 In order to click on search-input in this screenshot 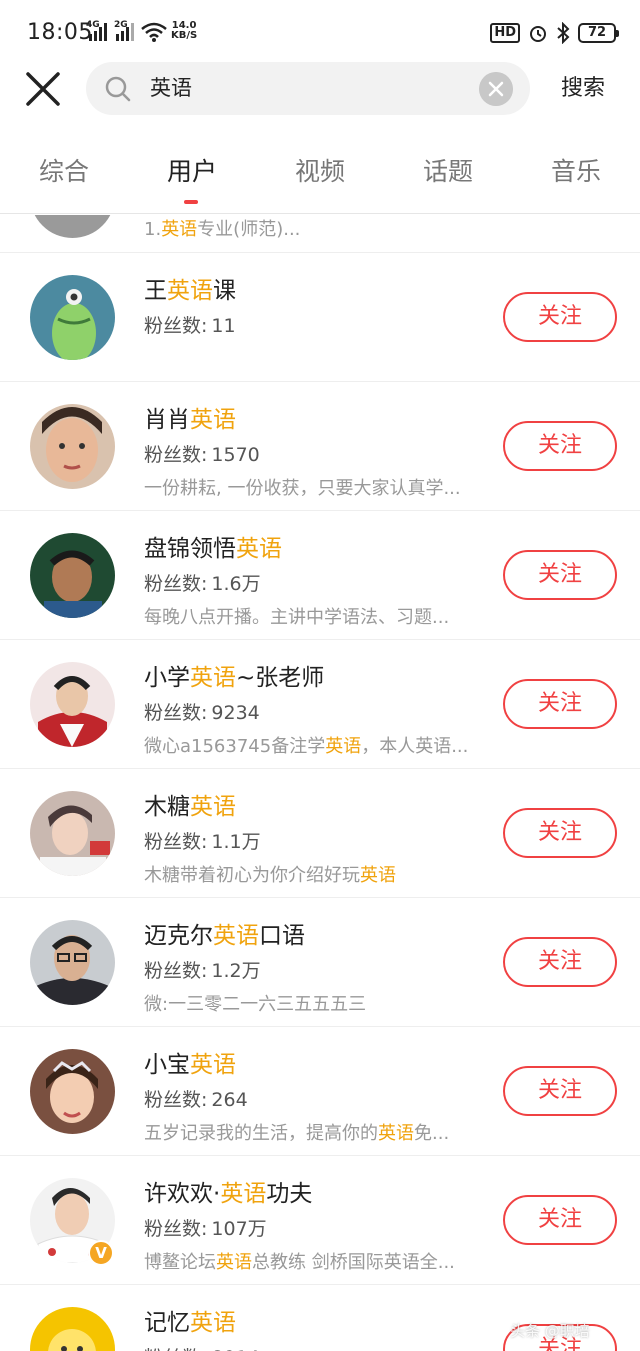, I will do `click(300, 88)`.